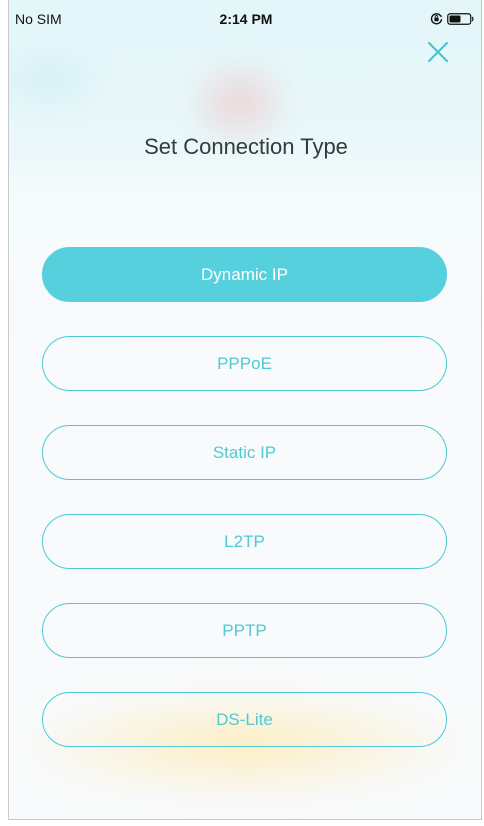 This screenshot has width=484, height=826. What do you see at coordinates (246, 146) in the screenshot?
I see `page-title: Set Connection Type` at bounding box center [246, 146].